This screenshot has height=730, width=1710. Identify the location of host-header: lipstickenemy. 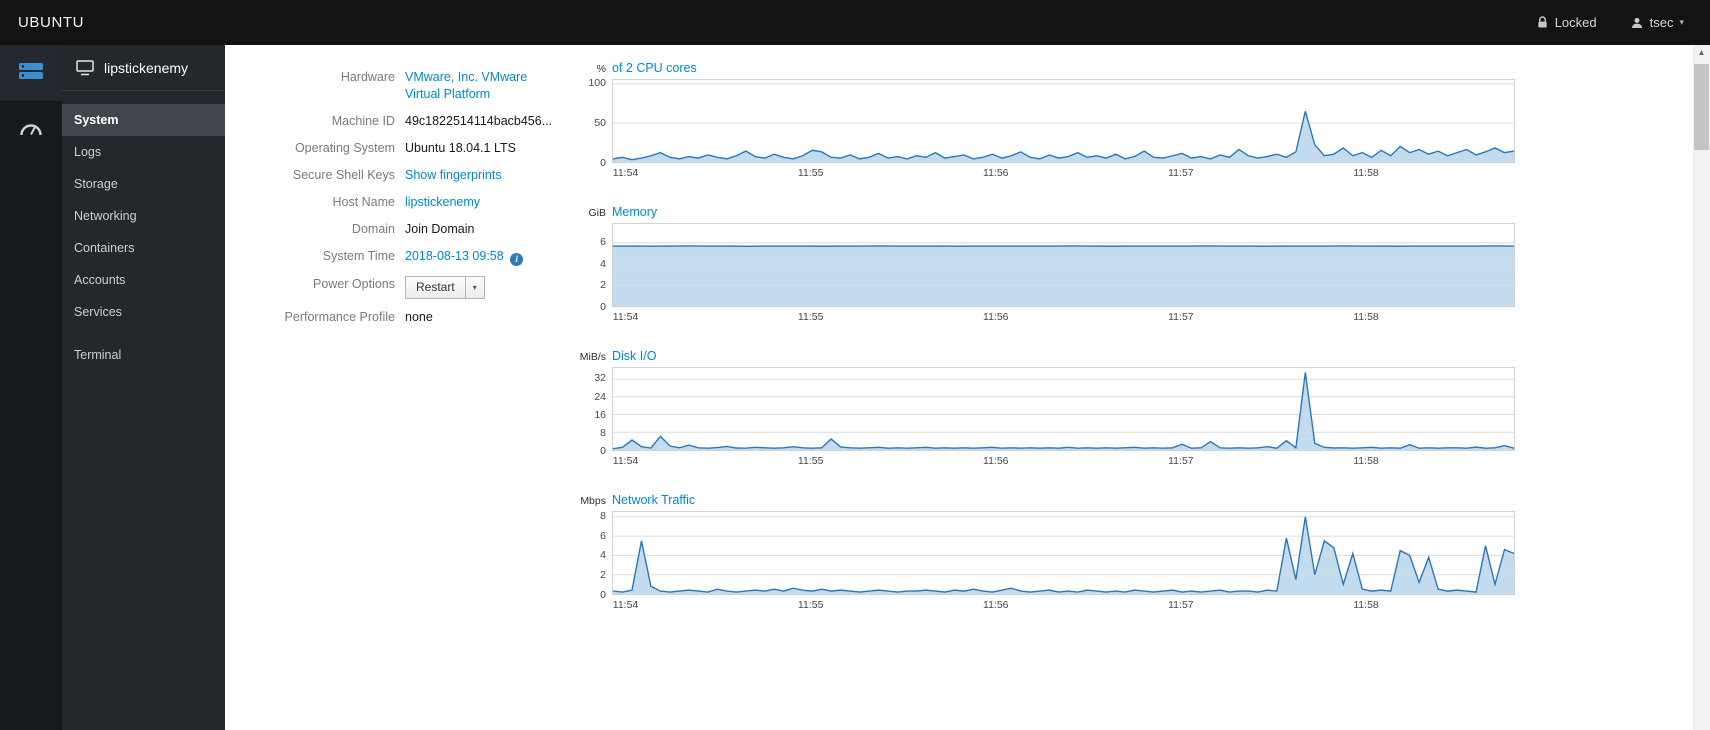
(143, 68).